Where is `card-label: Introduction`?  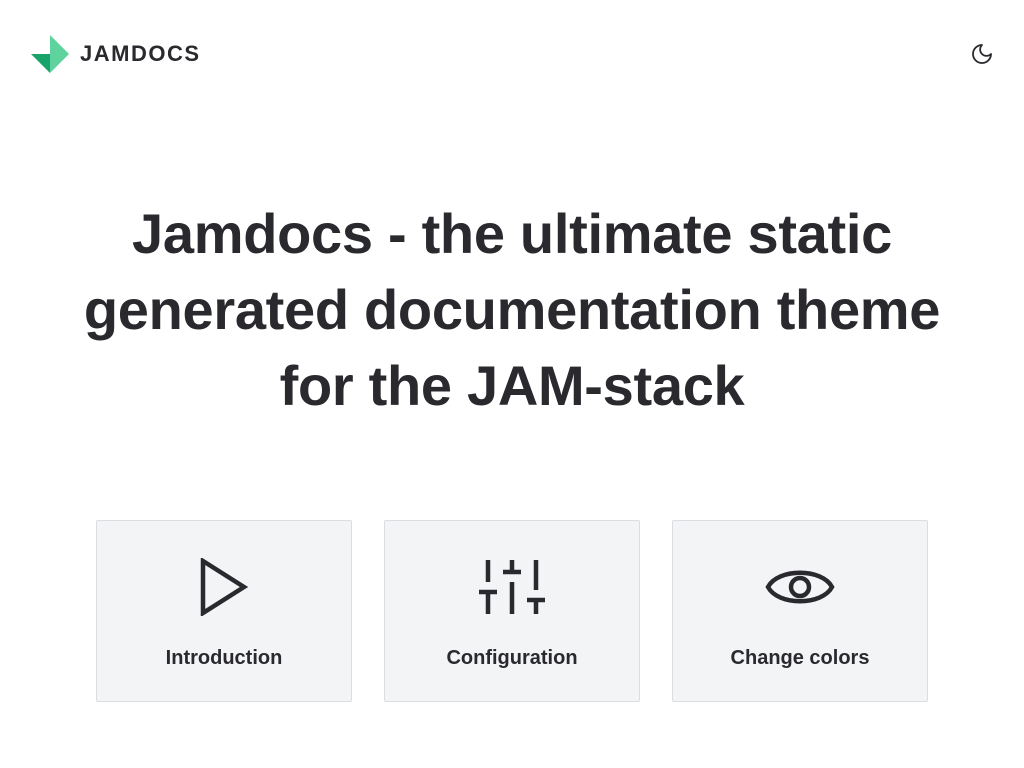 card-label: Introduction is located at coordinates (224, 658).